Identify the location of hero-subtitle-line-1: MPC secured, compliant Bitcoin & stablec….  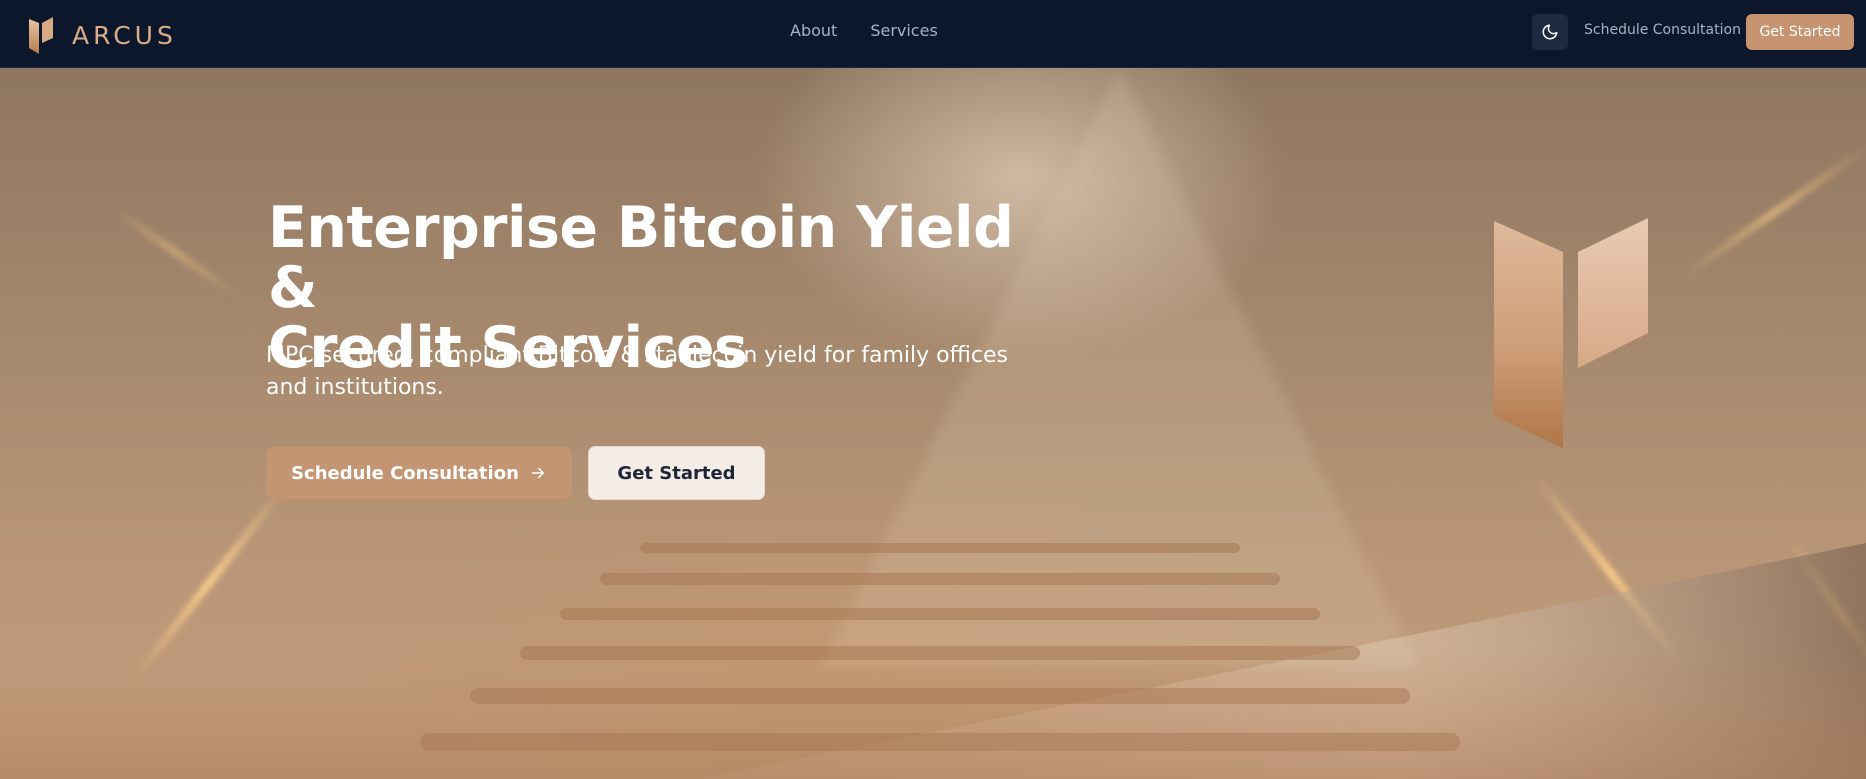
(637, 355).